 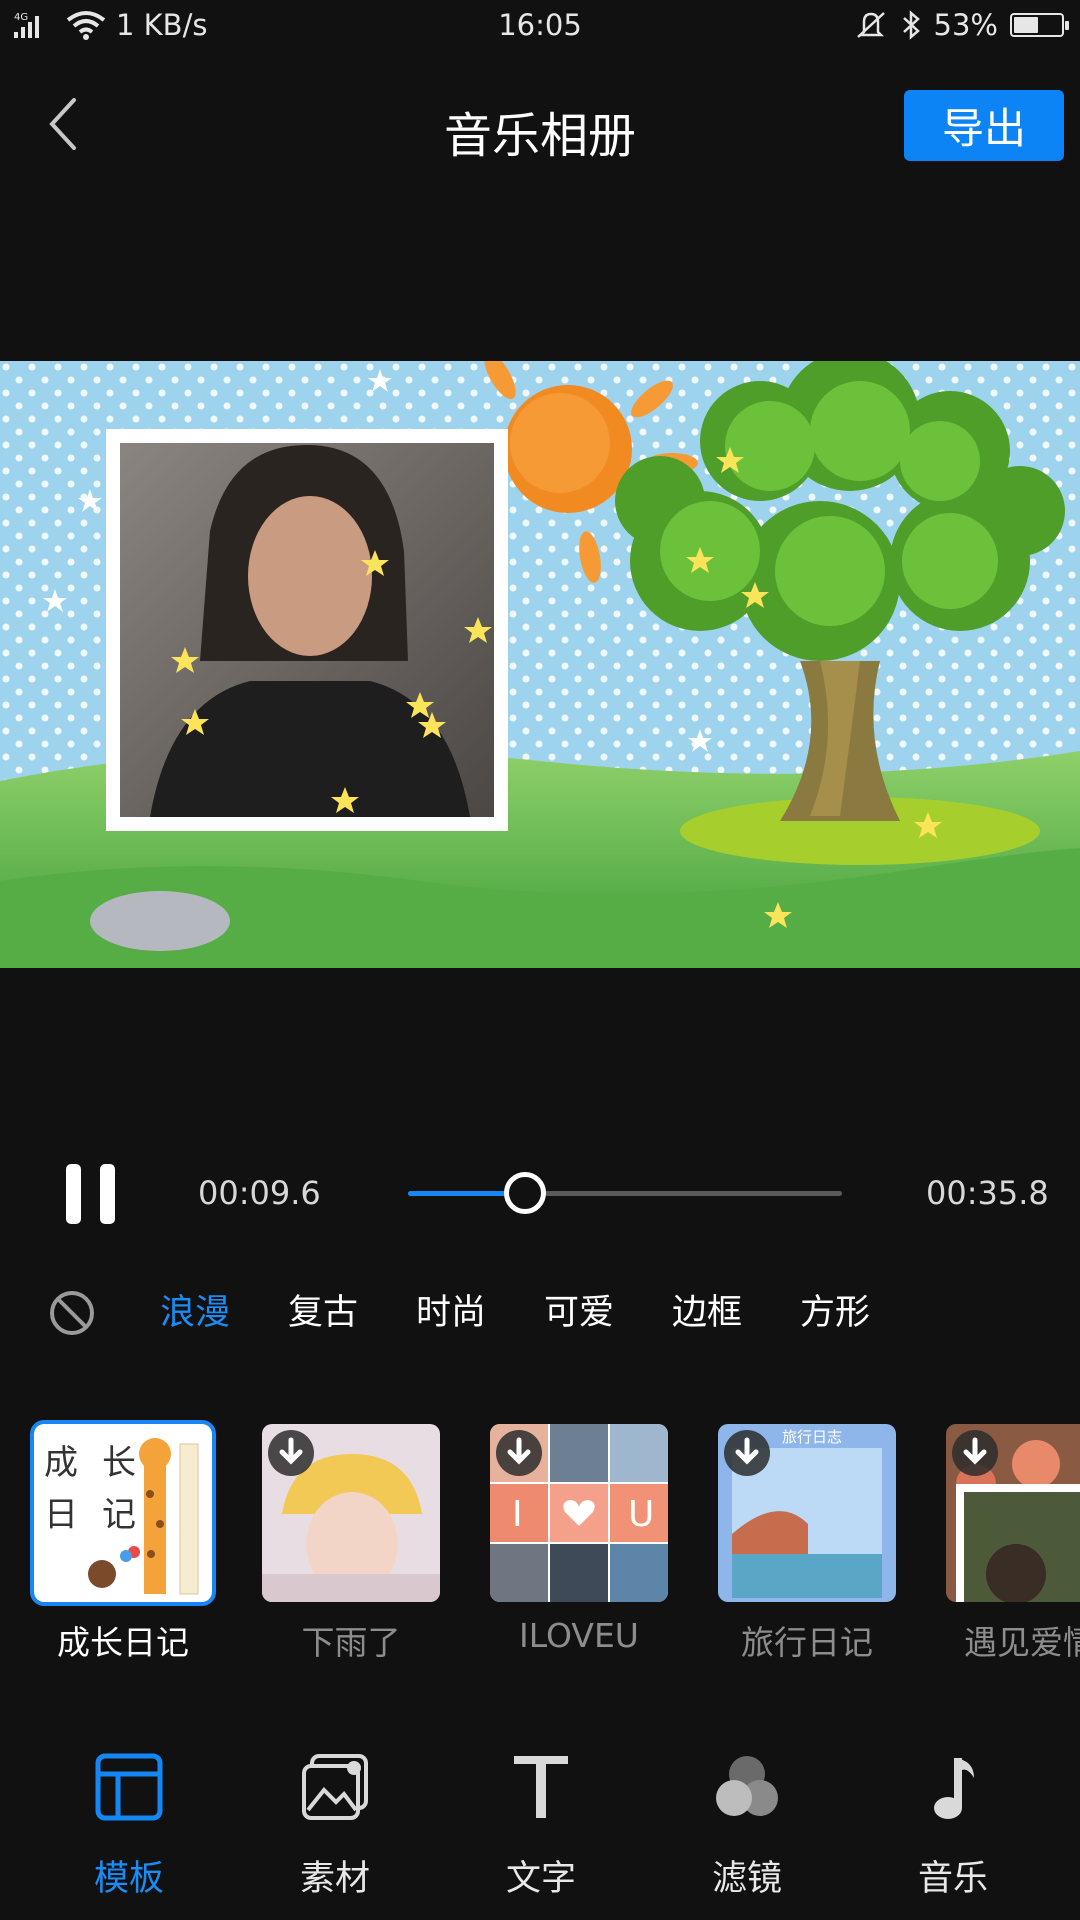 What do you see at coordinates (747, 1786) in the screenshot?
I see `filter-icon` at bounding box center [747, 1786].